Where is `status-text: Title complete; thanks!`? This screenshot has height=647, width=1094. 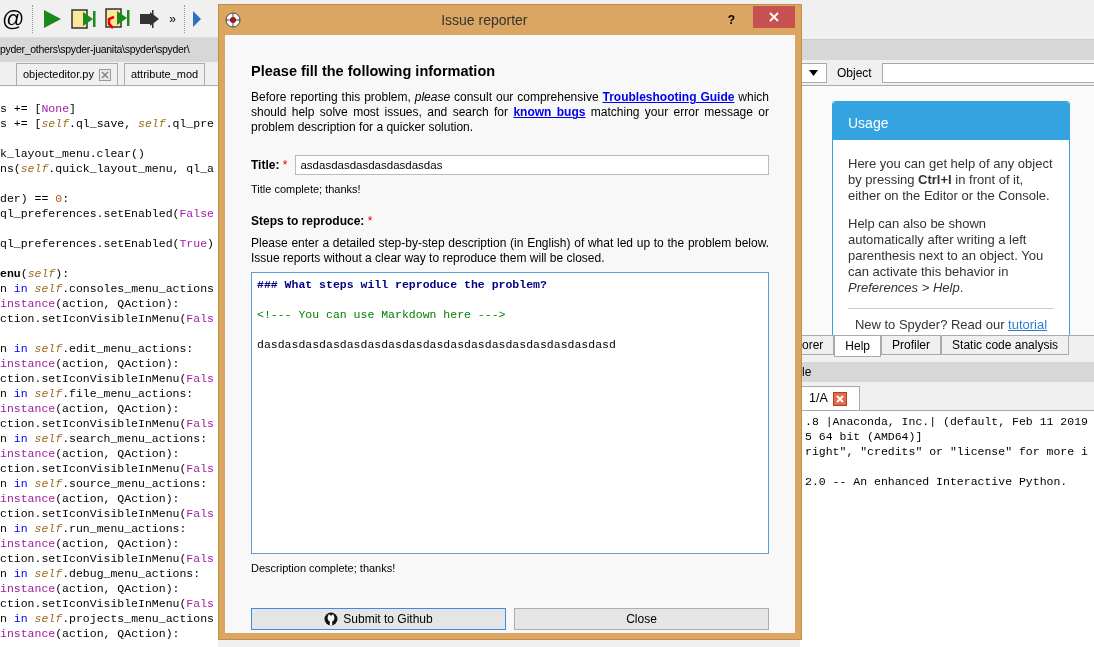 status-text: Title complete; thanks! is located at coordinates (306, 190).